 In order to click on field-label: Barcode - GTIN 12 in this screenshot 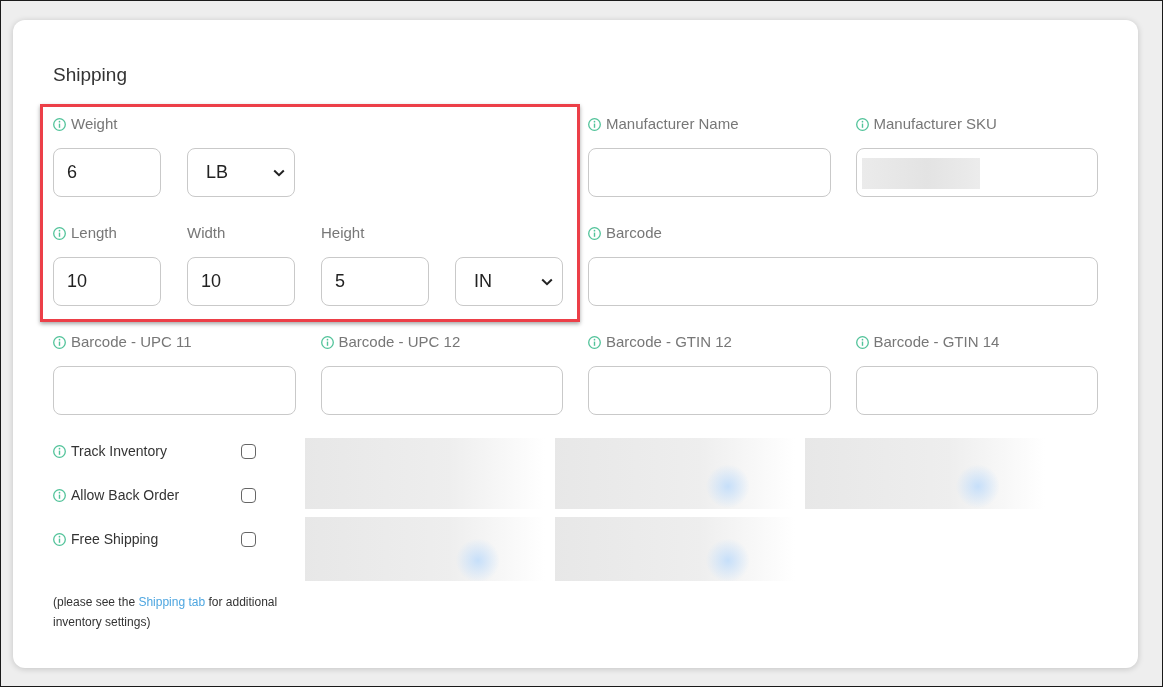, I will do `click(669, 341)`.